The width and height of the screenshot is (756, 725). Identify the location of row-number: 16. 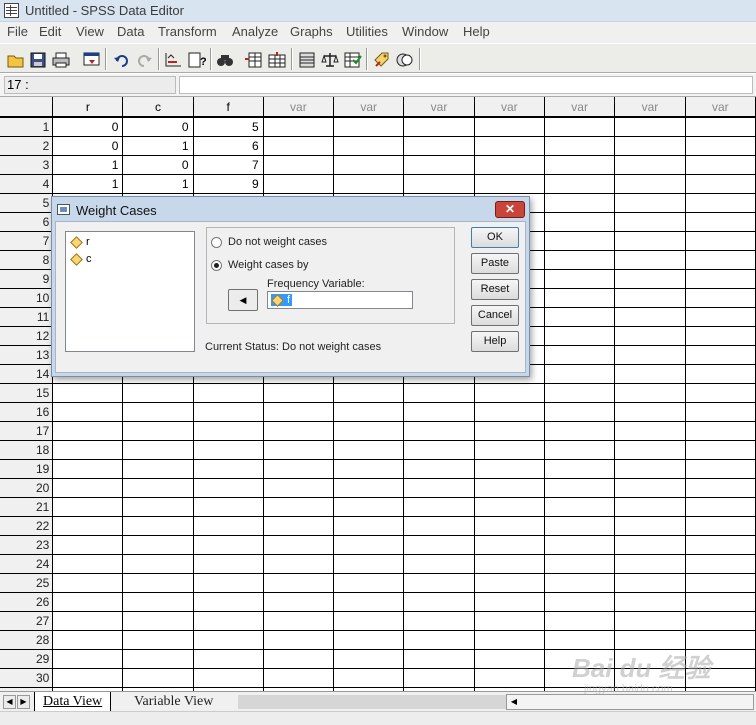
(27, 412).